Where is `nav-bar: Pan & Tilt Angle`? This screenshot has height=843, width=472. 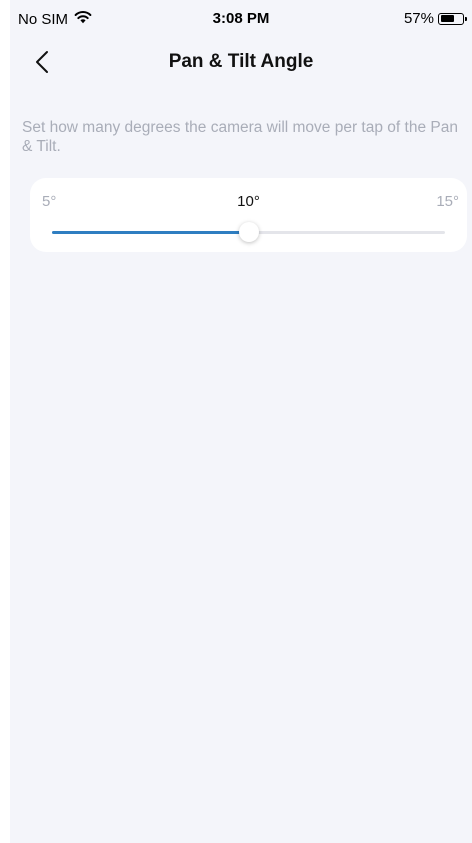 nav-bar: Pan & Tilt Angle is located at coordinates (241, 62).